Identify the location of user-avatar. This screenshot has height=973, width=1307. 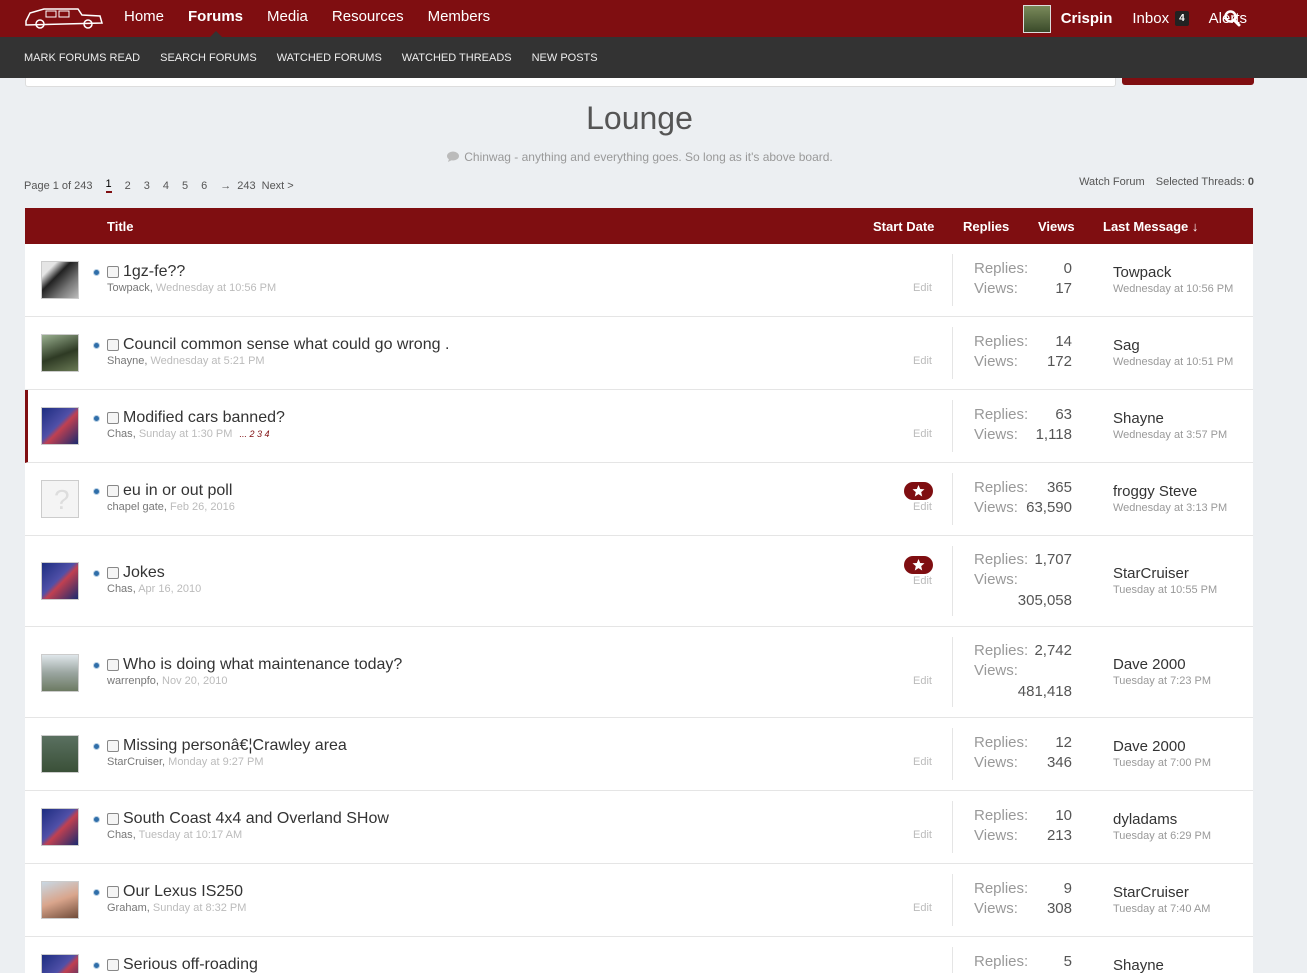
(1036, 18).